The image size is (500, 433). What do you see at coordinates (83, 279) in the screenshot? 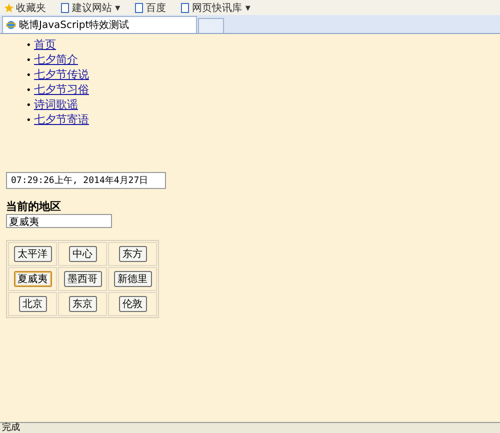
I see `region-button: 墨西哥` at bounding box center [83, 279].